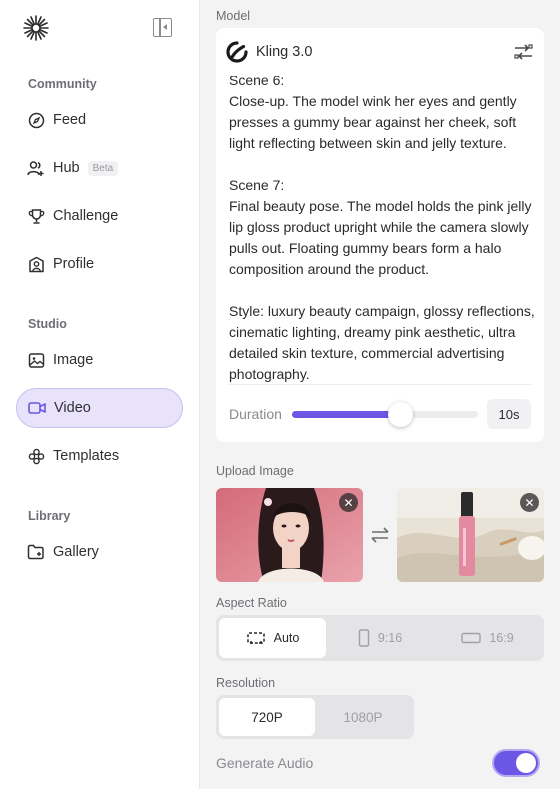  What do you see at coordinates (390, 638) in the screenshot?
I see `aspect-option-label: 9:16` at bounding box center [390, 638].